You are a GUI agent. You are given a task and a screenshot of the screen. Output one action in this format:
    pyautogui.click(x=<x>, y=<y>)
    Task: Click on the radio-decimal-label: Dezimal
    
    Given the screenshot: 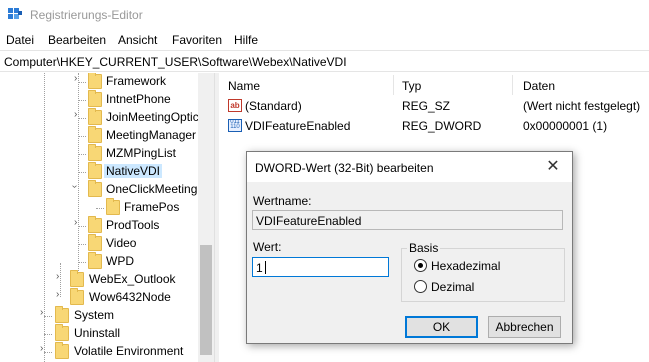 What is the action you would take?
    pyautogui.click(x=452, y=287)
    